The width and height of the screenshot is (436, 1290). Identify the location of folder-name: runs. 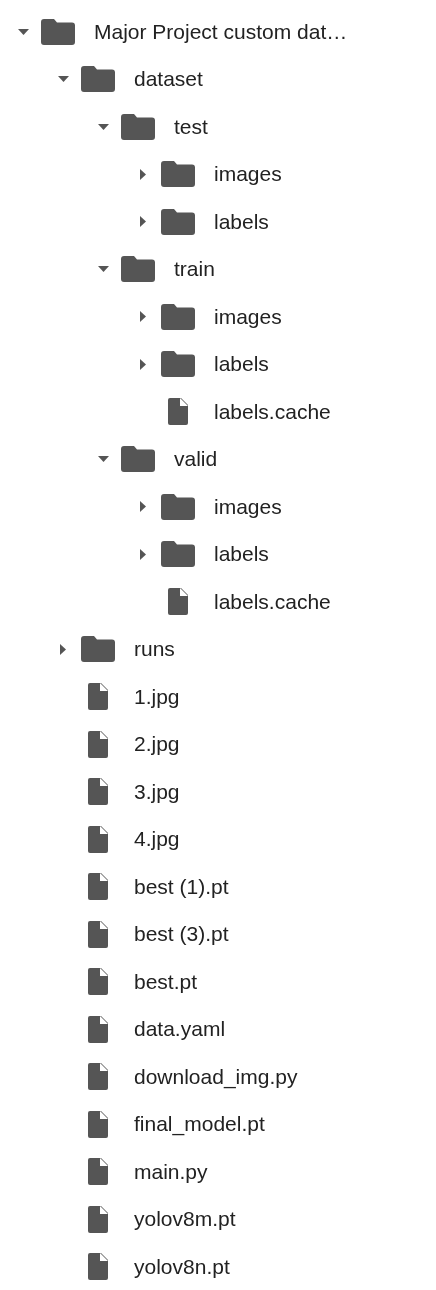
(154, 649).